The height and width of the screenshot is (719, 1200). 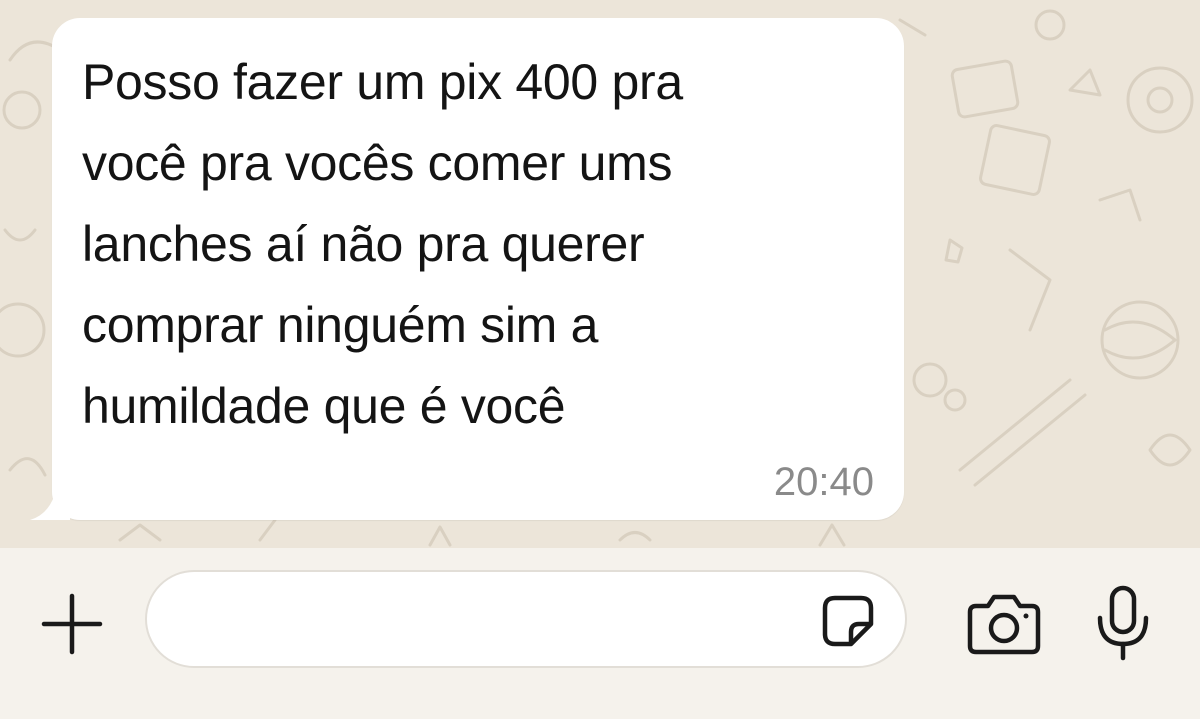 What do you see at coordinates (823, 482) in the screenshot?
I see `message-timestamp: 20:40` at bounding box center [823, 482].